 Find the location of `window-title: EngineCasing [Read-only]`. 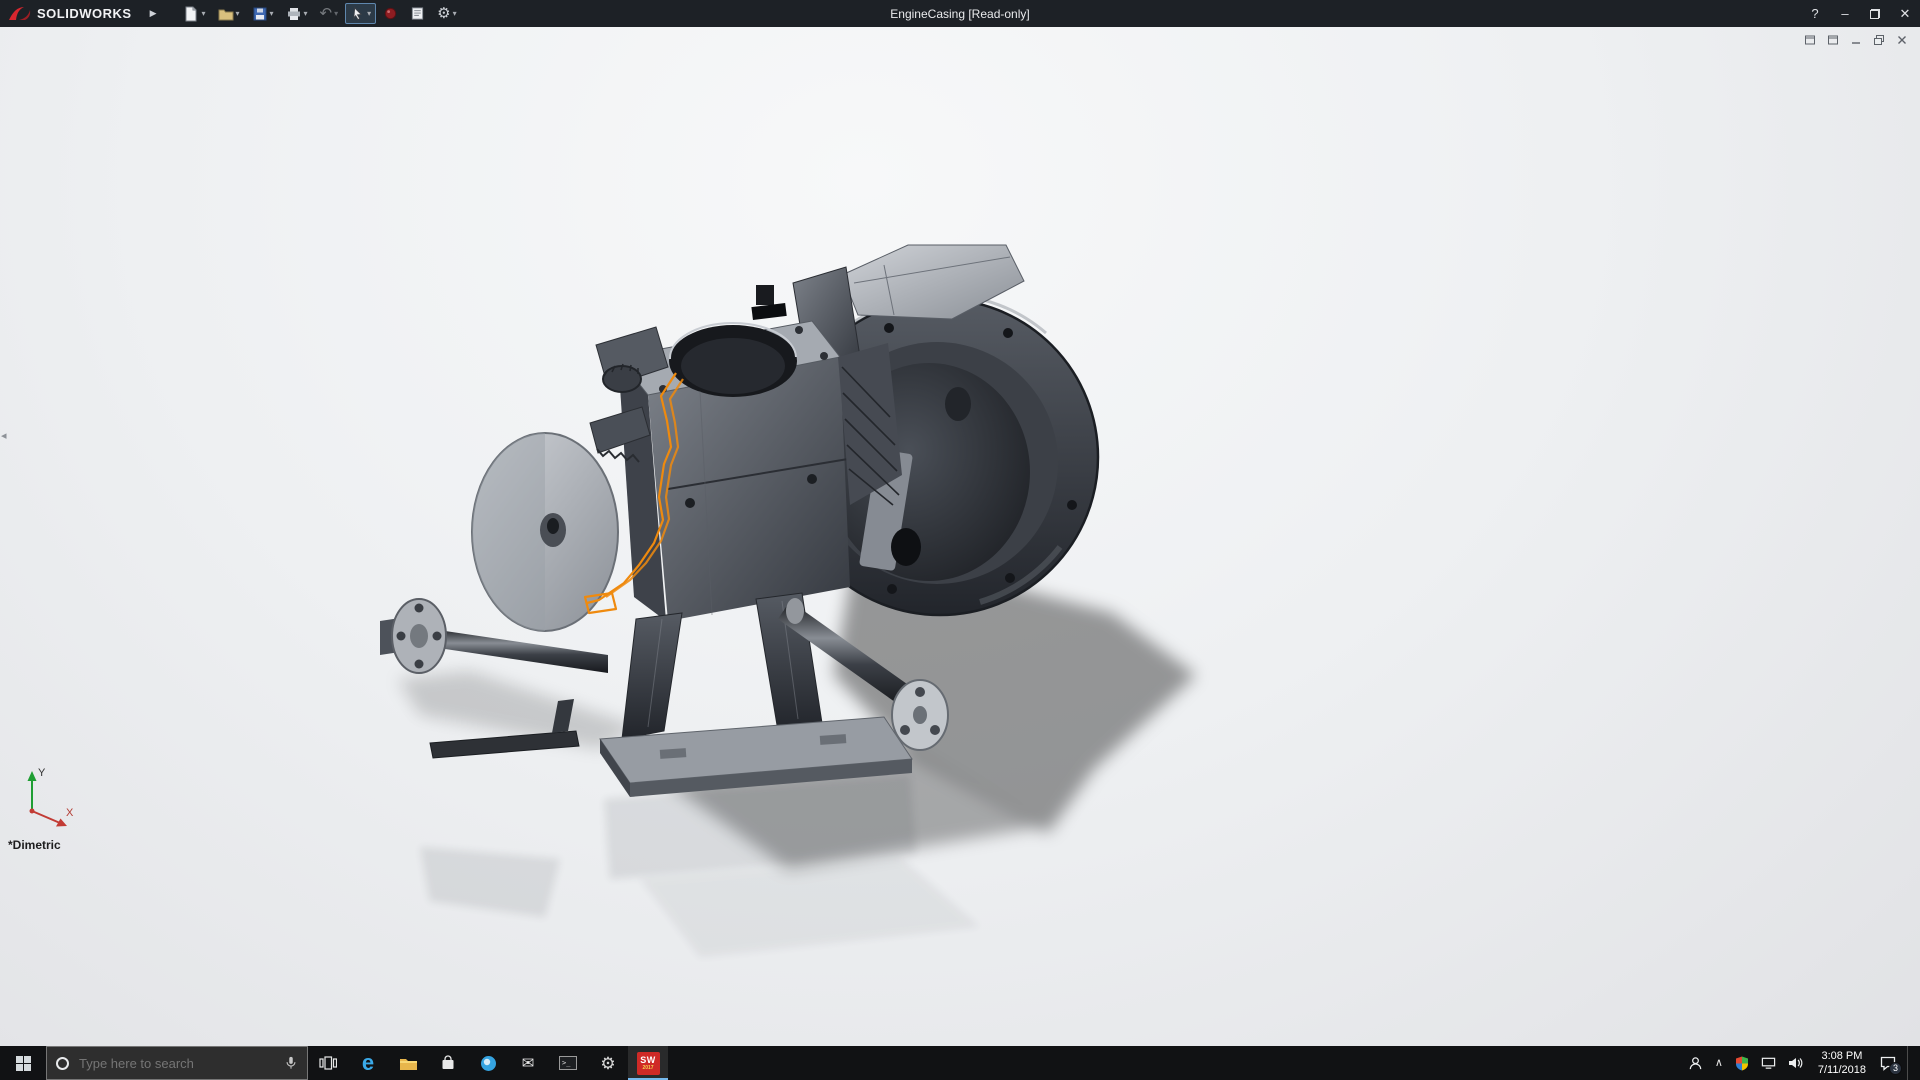

window-title: EngineCasing [Read-only] is located at coordinates (960, 13).